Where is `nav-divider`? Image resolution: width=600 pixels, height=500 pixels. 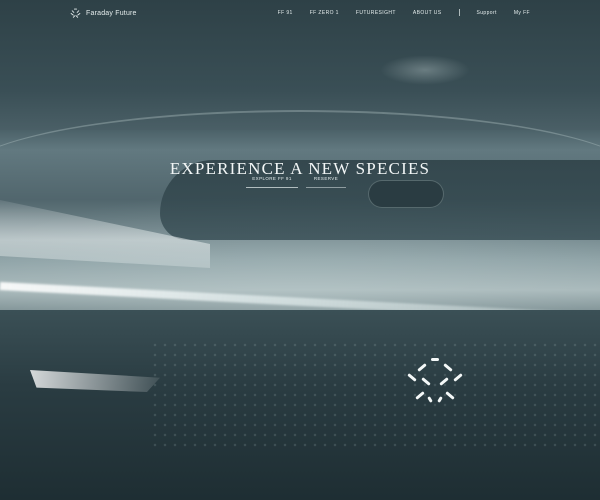
nav-divider is located at coordinates (459, 12).